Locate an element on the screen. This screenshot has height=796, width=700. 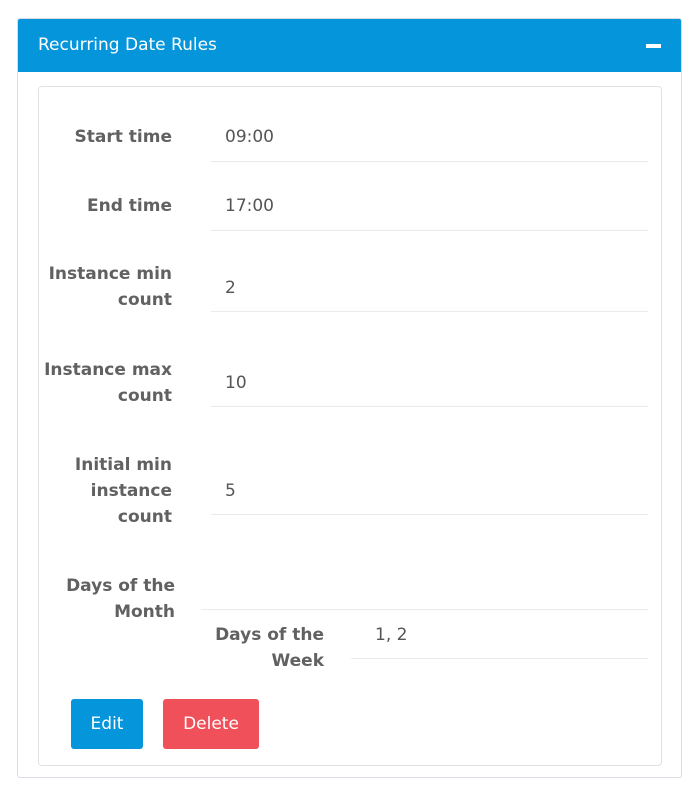
panel-title: Recurring Date Rules is located at coordinates (127, 45).